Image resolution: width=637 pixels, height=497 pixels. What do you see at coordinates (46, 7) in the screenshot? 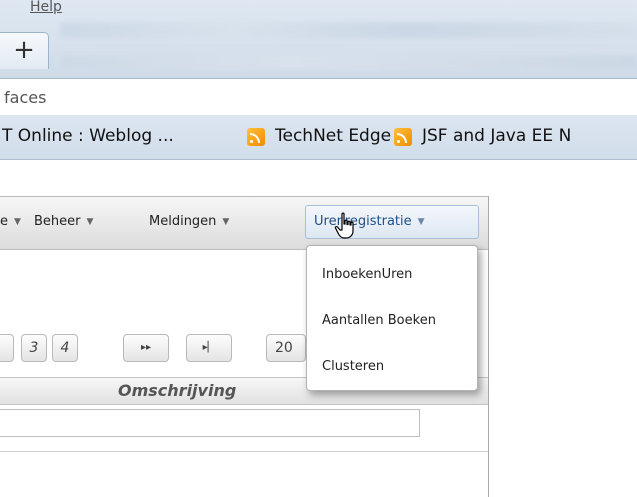
I see `menu-help: Help` at bounding box center [46, 7].